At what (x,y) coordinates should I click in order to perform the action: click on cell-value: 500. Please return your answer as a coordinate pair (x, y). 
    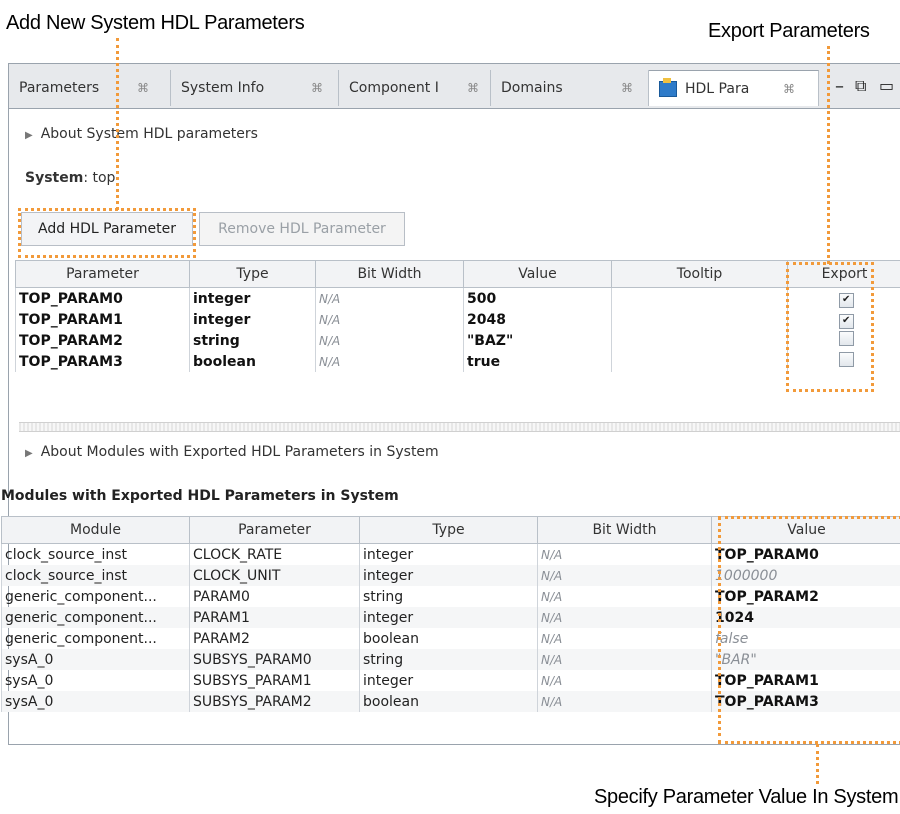
    Looking at the image, I should click on (537, 298).